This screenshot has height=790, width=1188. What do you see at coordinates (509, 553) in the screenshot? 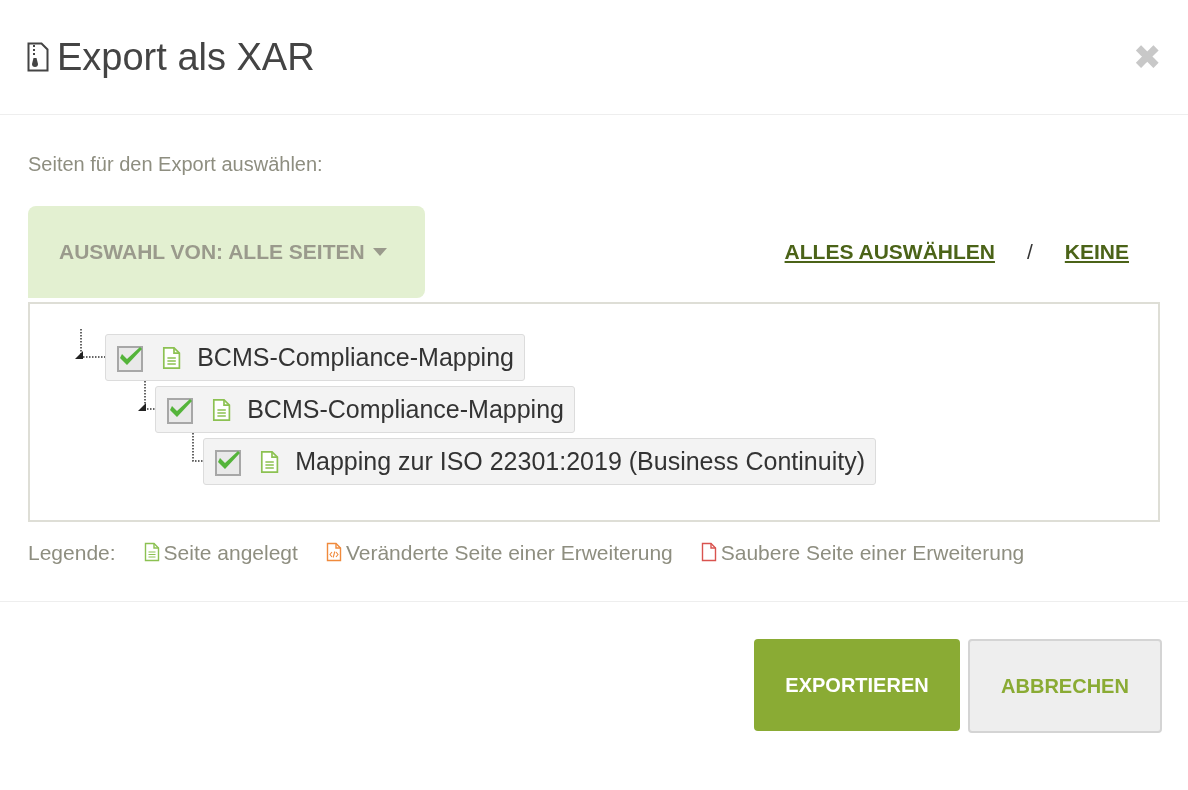
I see `legend-text: Veränderte Seite einer Erweiterung` at bounding box center [509, 553].